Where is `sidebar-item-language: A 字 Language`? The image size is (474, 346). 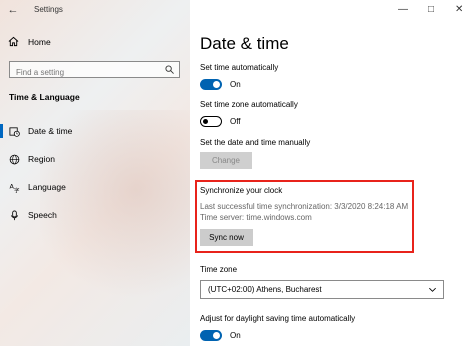 sidebar-item-language: A 字 Language is located at coordinates (95, 187).